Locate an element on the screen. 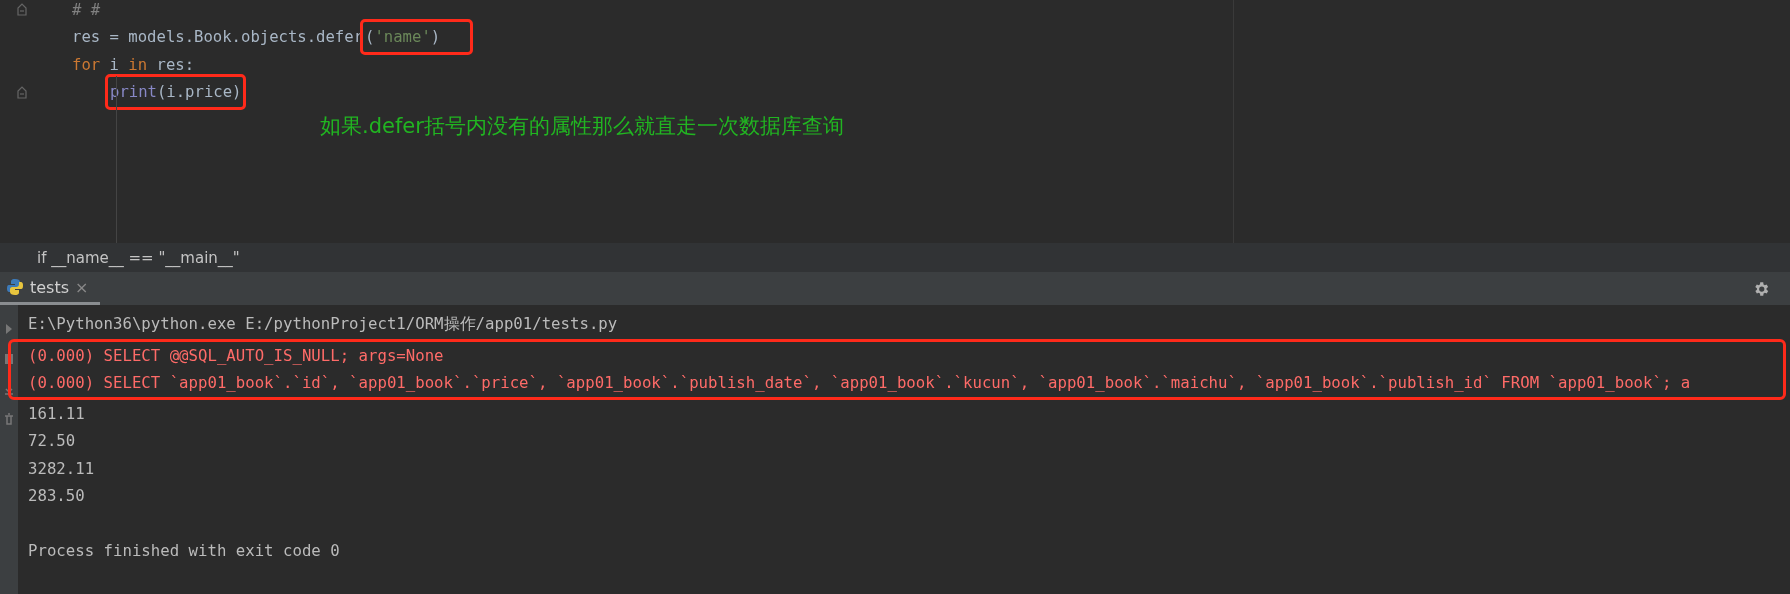  code-text: # # is located at coordinates (86, 9).